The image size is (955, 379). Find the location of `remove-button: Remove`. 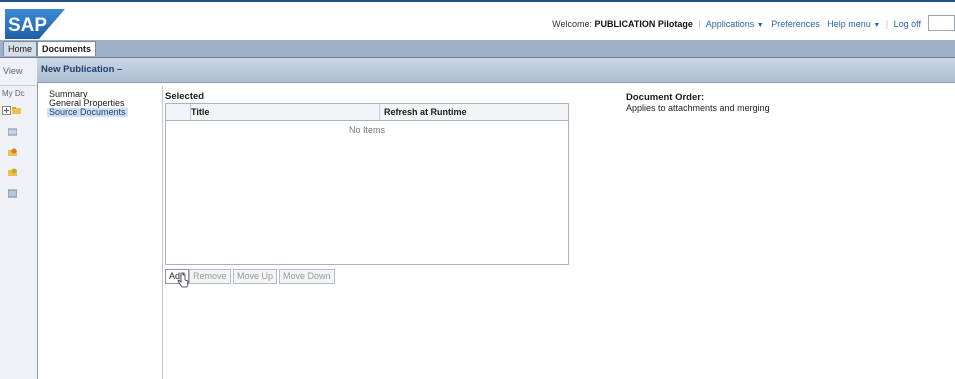

remove-button: Remove is located at coordinates (210, 276).